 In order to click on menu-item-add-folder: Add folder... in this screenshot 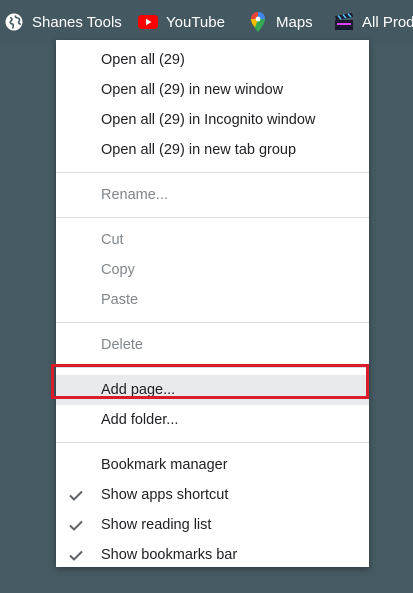, I will do `click(212, 420)`.